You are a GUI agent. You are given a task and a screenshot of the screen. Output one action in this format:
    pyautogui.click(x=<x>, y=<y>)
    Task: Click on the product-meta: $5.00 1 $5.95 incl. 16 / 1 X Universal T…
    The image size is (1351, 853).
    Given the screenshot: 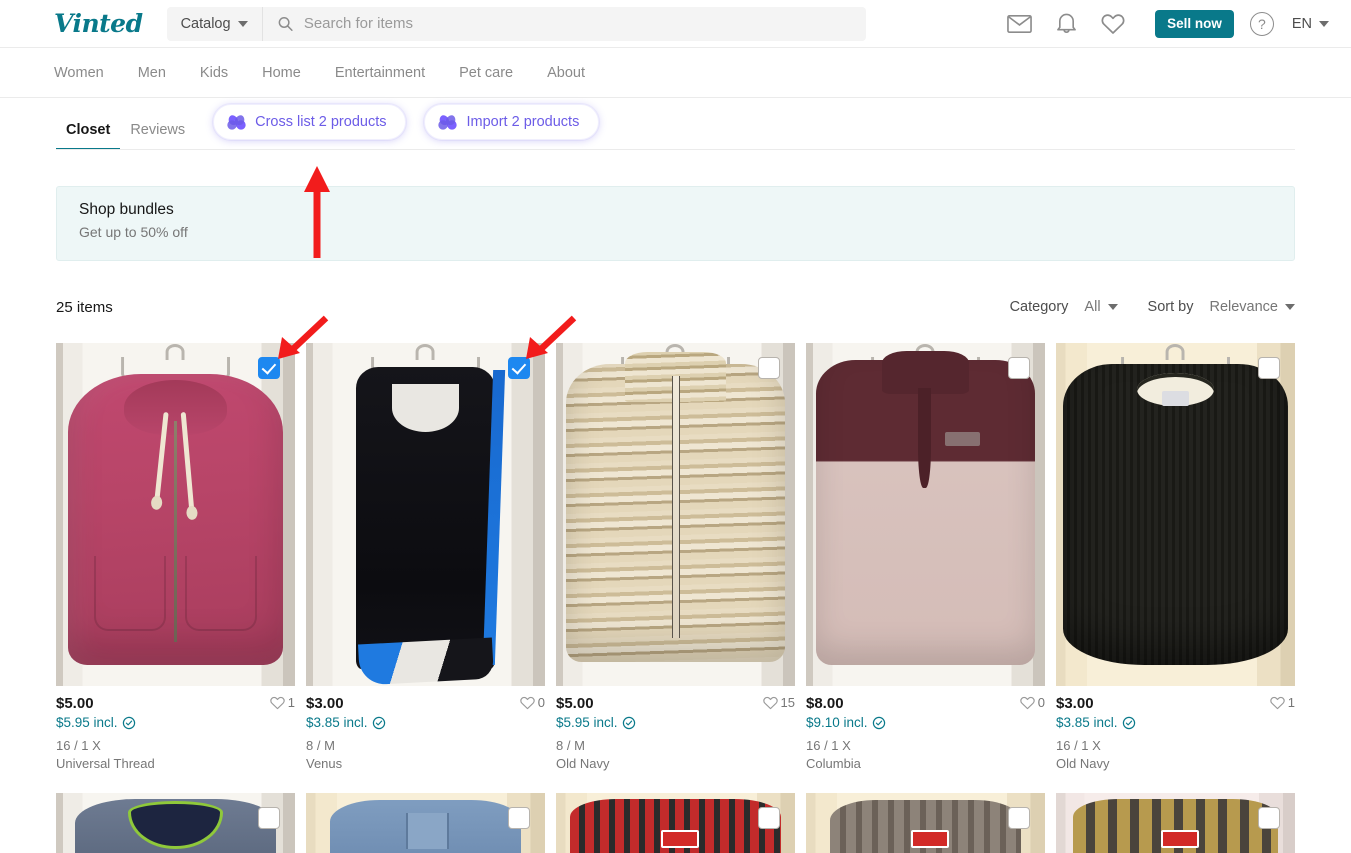 What is the action you would take?
    pyautogui.click(x=175, y=728)
    